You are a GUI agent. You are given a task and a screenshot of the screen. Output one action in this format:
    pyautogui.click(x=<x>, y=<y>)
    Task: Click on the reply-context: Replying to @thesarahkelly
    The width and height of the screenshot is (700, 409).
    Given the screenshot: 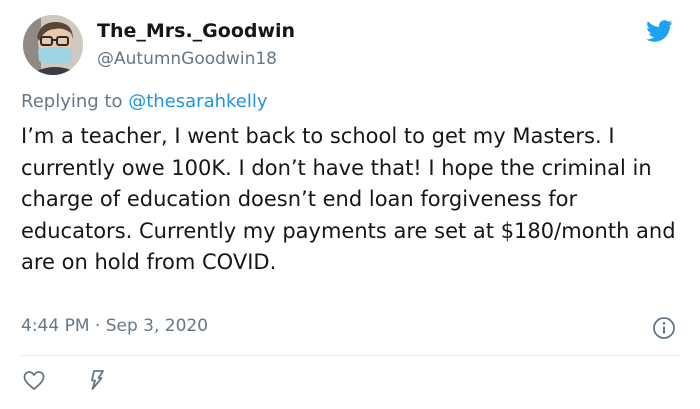 What is the action you would take?
    pyautogui.click(x=144, y=101)
    